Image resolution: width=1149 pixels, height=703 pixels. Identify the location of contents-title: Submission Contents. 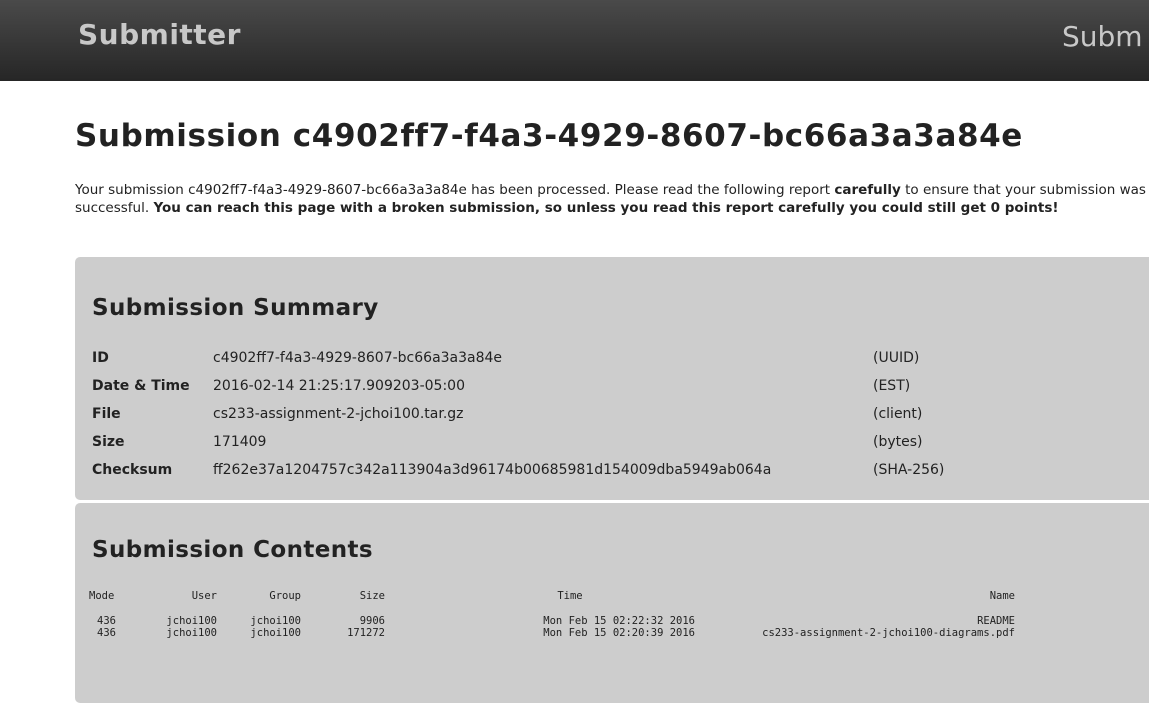
(233, 550).